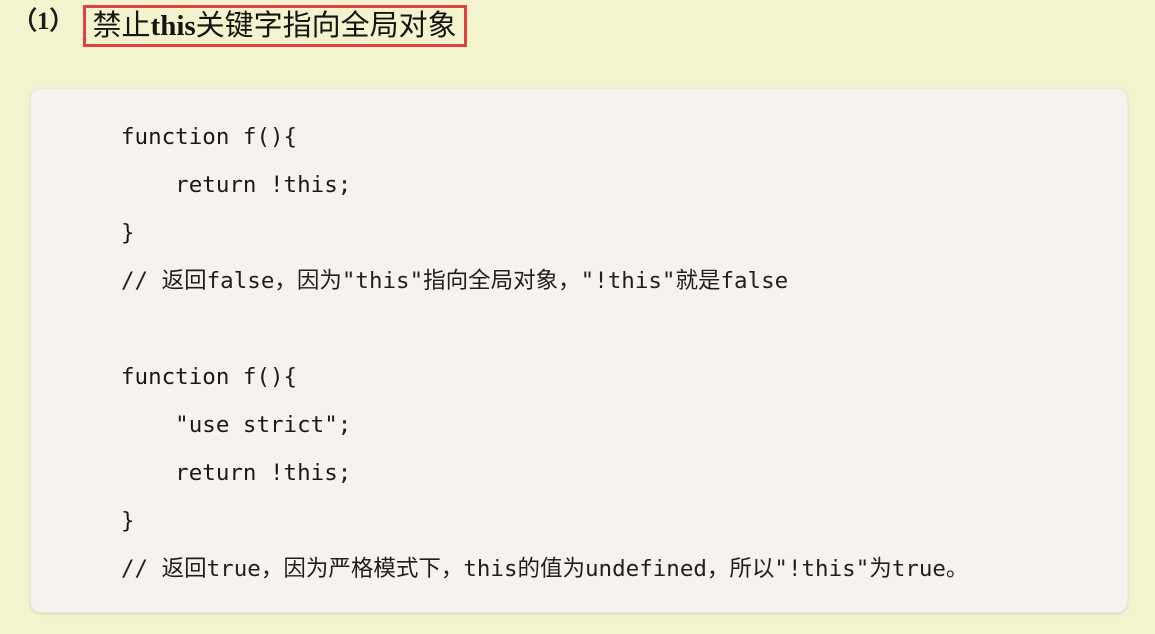 The image size is (1155, 634). I want to click on heading-highlight-box: 禁止this关键字指向全局对象, so click(274, 26).